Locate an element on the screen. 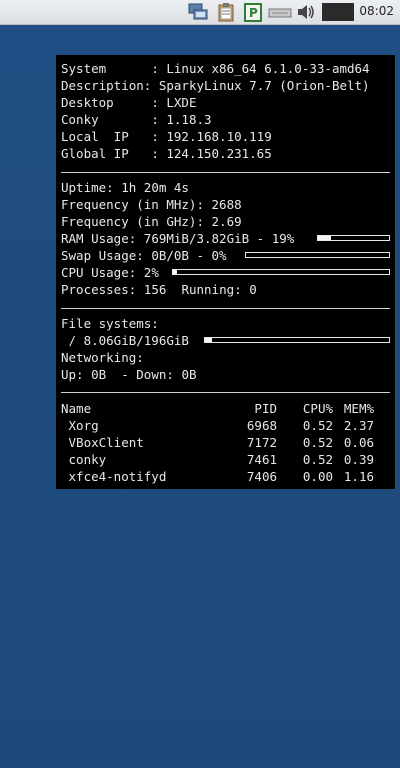 This screenshot has height=768, width=400. clock: 08:02 is located at coordinates (376, 11).